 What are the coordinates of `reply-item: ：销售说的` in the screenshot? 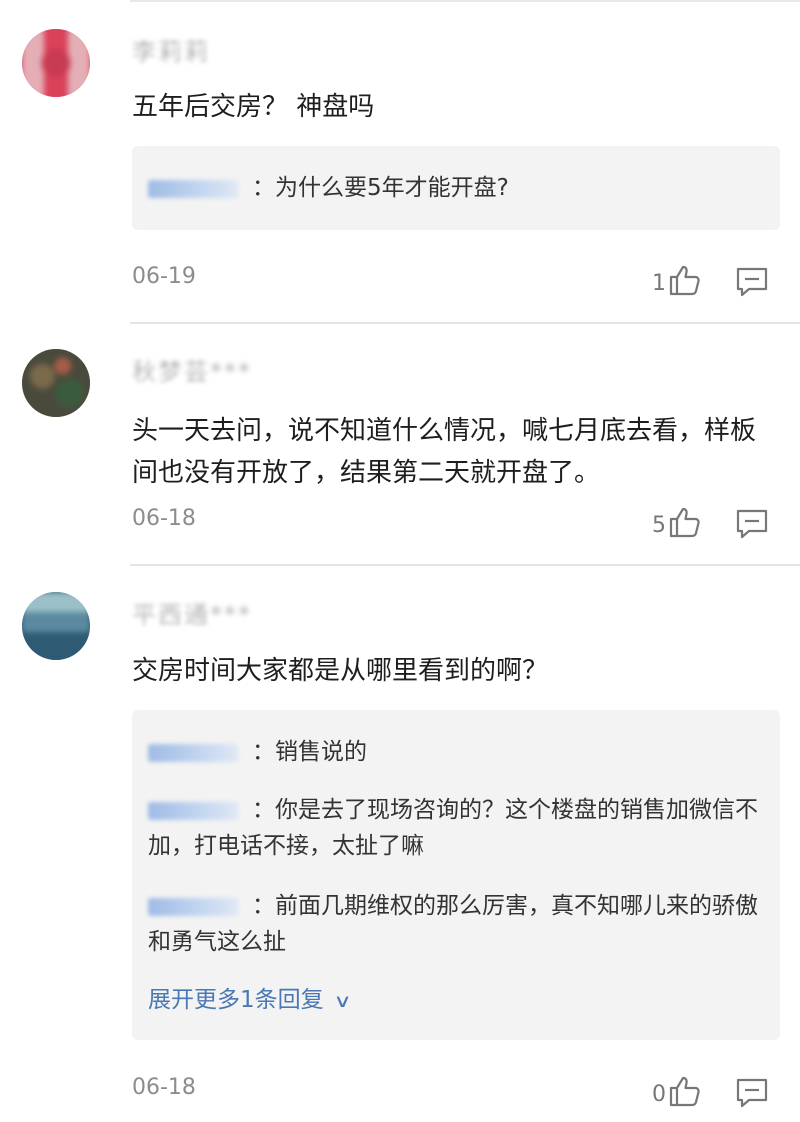 It's located at (456, 752).